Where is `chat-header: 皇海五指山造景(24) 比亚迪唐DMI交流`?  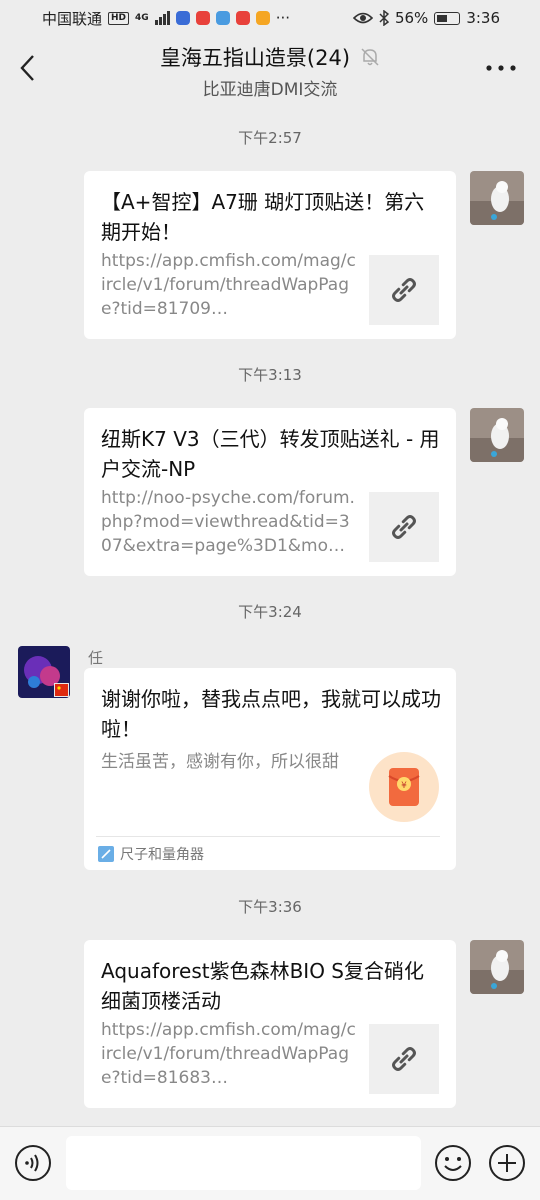
chat-header: 皇海五指山造景(24) 比亚迪唐DMI交流 is located at coordinates (270, 69).